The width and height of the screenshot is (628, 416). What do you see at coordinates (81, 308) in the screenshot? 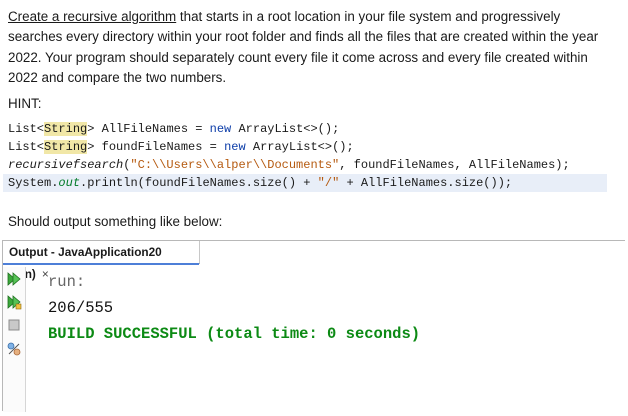
I see `console-result-line: 206/555` at bounding box center [81, 308].